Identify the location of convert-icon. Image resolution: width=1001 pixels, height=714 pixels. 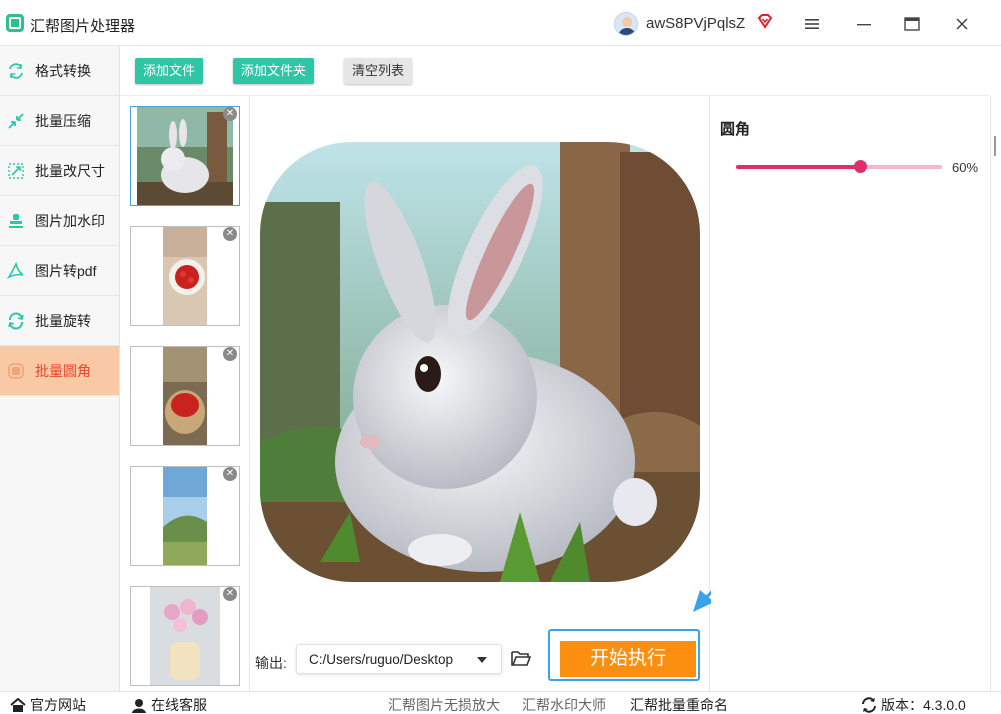
(16, 71).